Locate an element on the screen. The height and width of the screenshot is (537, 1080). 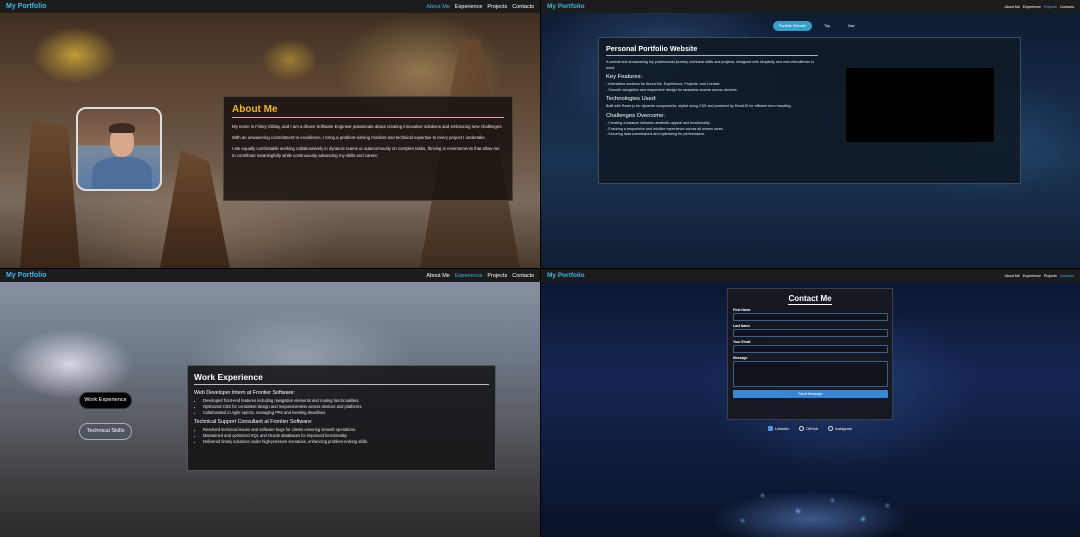
tab-portfolio-website: Portfolio Website is located at coordinates (793, 26).